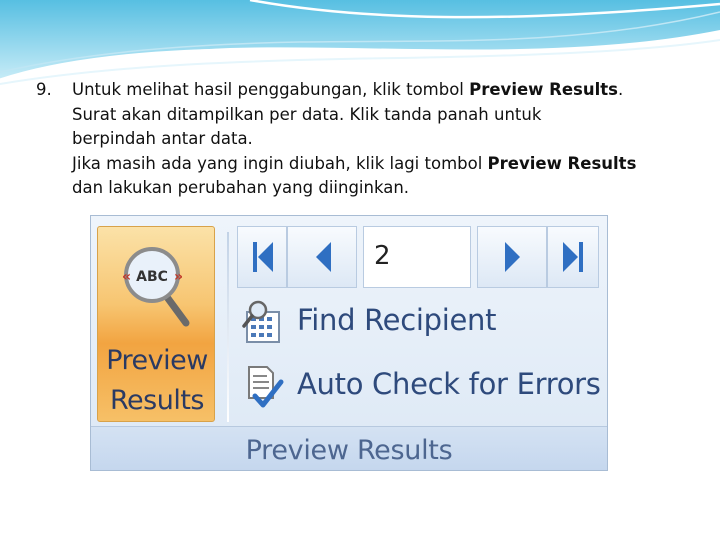 The width and height of the screenshot is (720, 540). What do you see at coordinates (156, 287) in the screenshot?
I see `magnifier-abc-icon: ABC « »` at bounding box center [156, 287].